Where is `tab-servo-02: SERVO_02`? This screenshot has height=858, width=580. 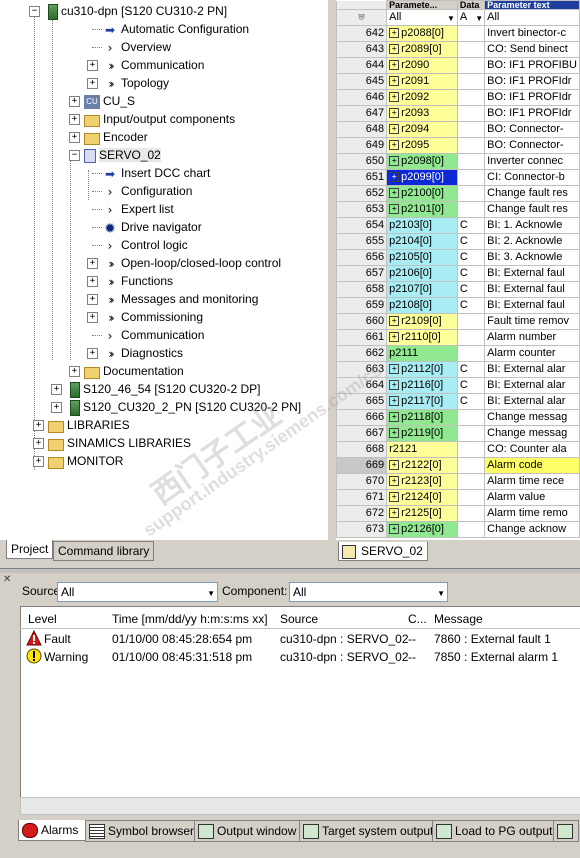 tab-servo-02: SERVO_02 is located at coordinates (383, 551).